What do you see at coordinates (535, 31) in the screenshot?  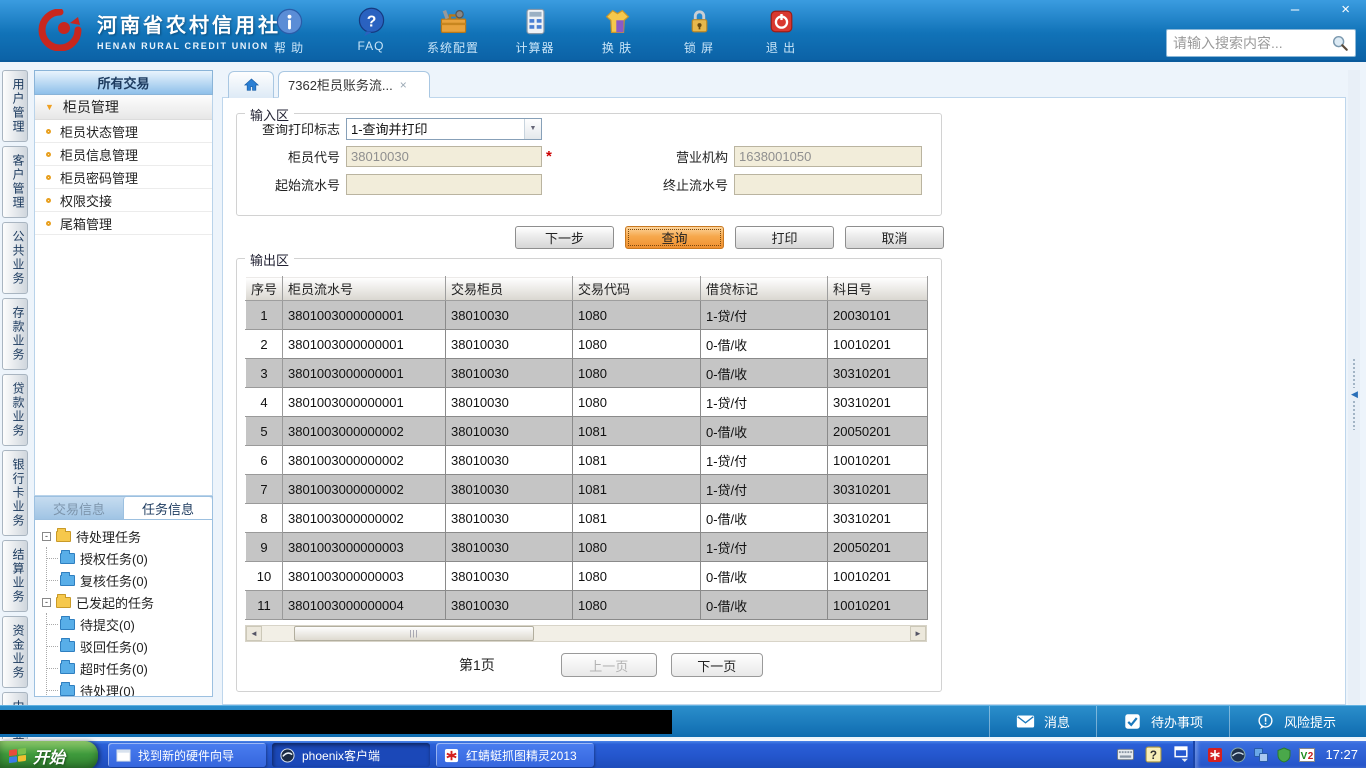 I see `calculator-button: 计算器` at bounding box center [535, 31].